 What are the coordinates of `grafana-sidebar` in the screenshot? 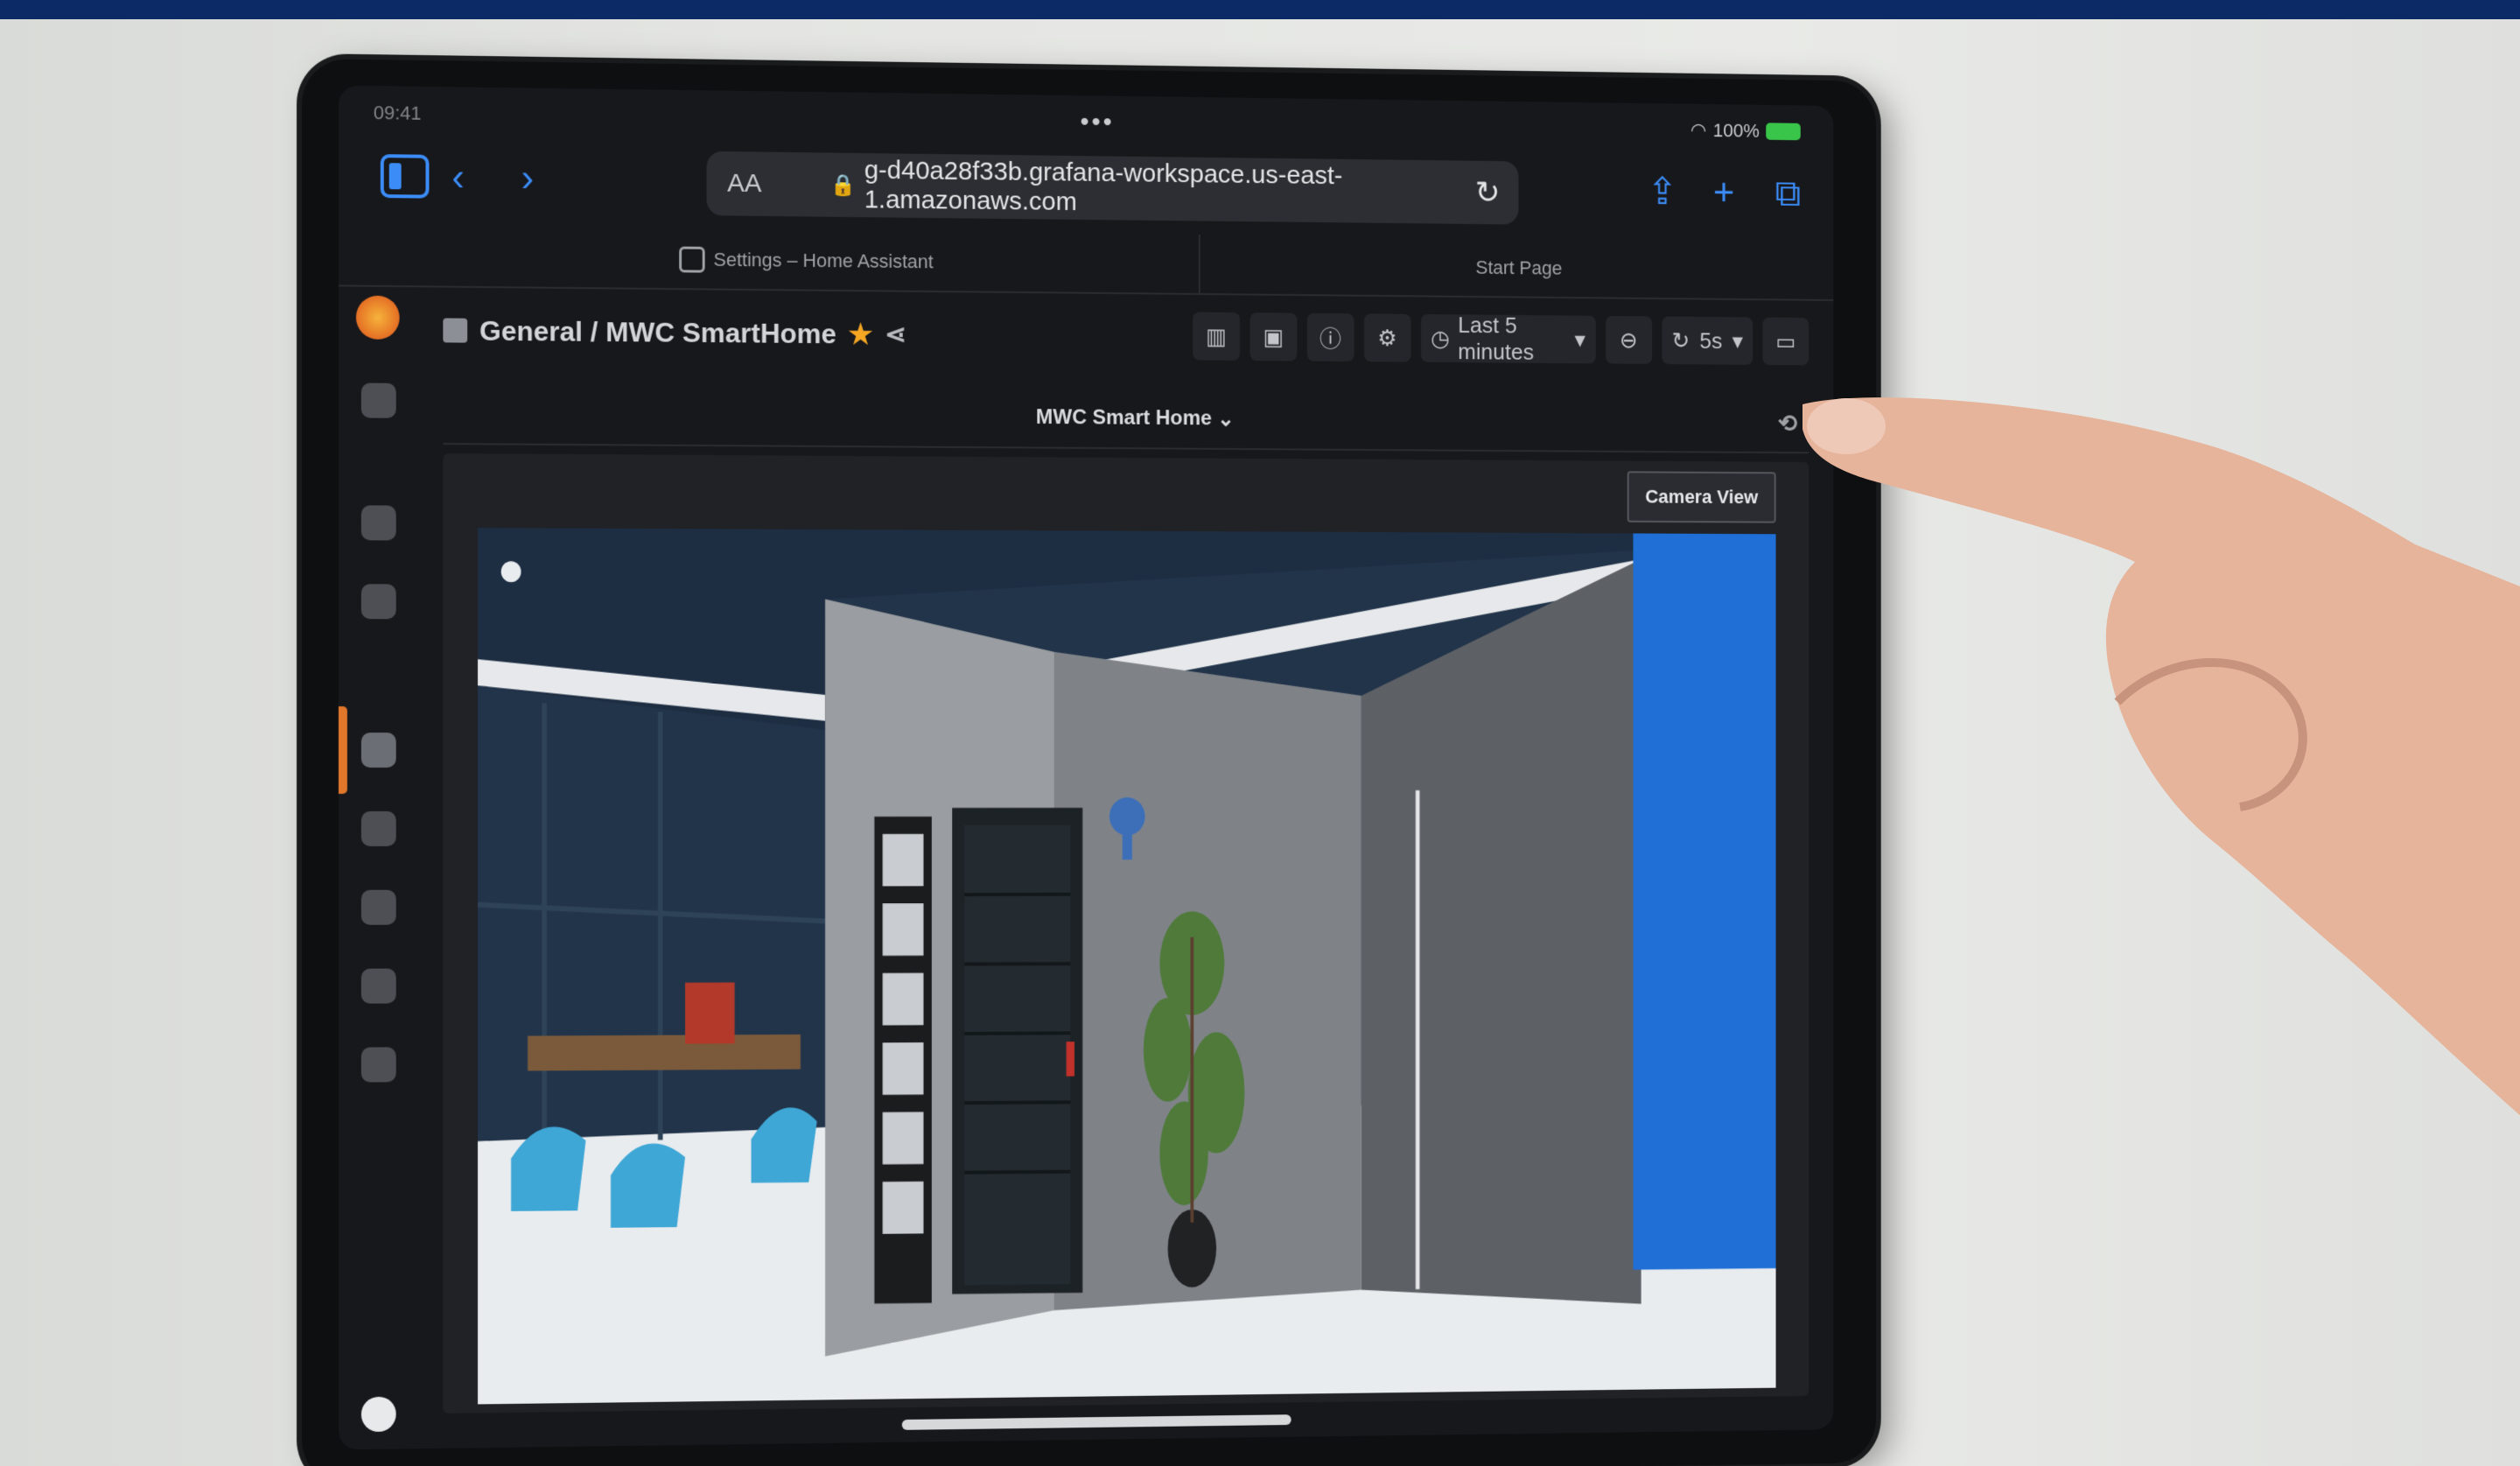 It's located at (377, 872).